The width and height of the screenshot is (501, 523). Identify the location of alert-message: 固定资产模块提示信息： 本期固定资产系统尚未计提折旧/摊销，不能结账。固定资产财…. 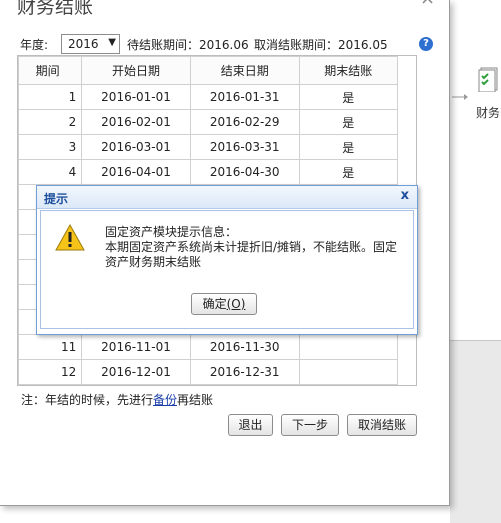
(255, 247).